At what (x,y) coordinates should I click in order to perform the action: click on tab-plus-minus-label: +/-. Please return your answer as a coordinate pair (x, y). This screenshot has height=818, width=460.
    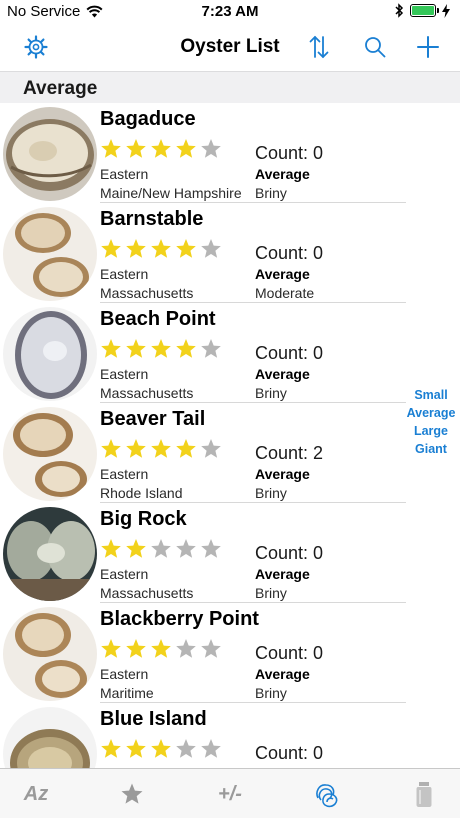
    Looking at the image, I should click on (230, 793).